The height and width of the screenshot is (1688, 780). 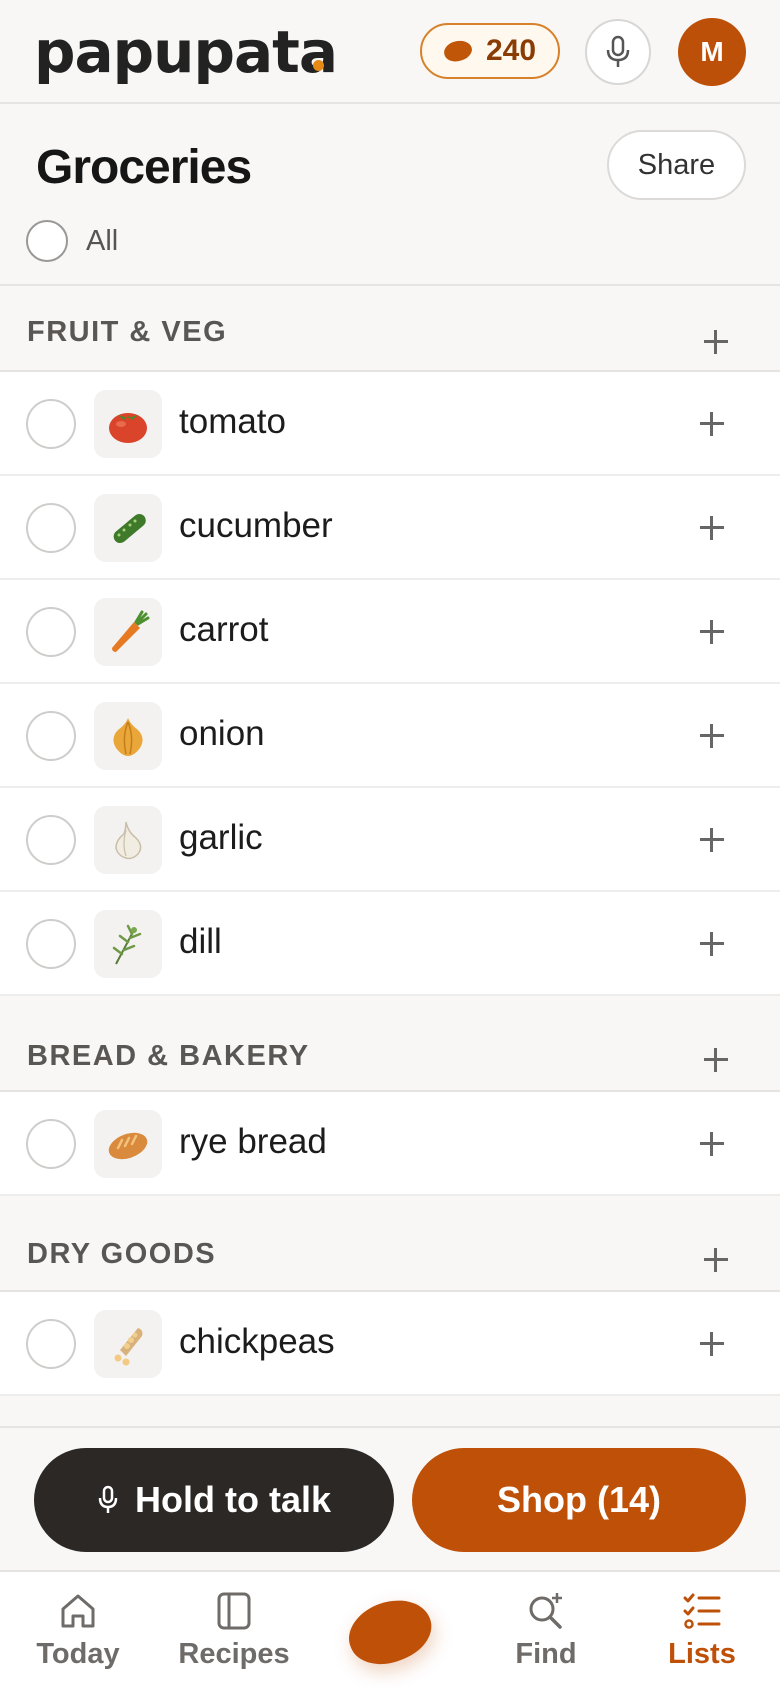 I want to click on select-all-checkbox, so click(x=47, y=241).